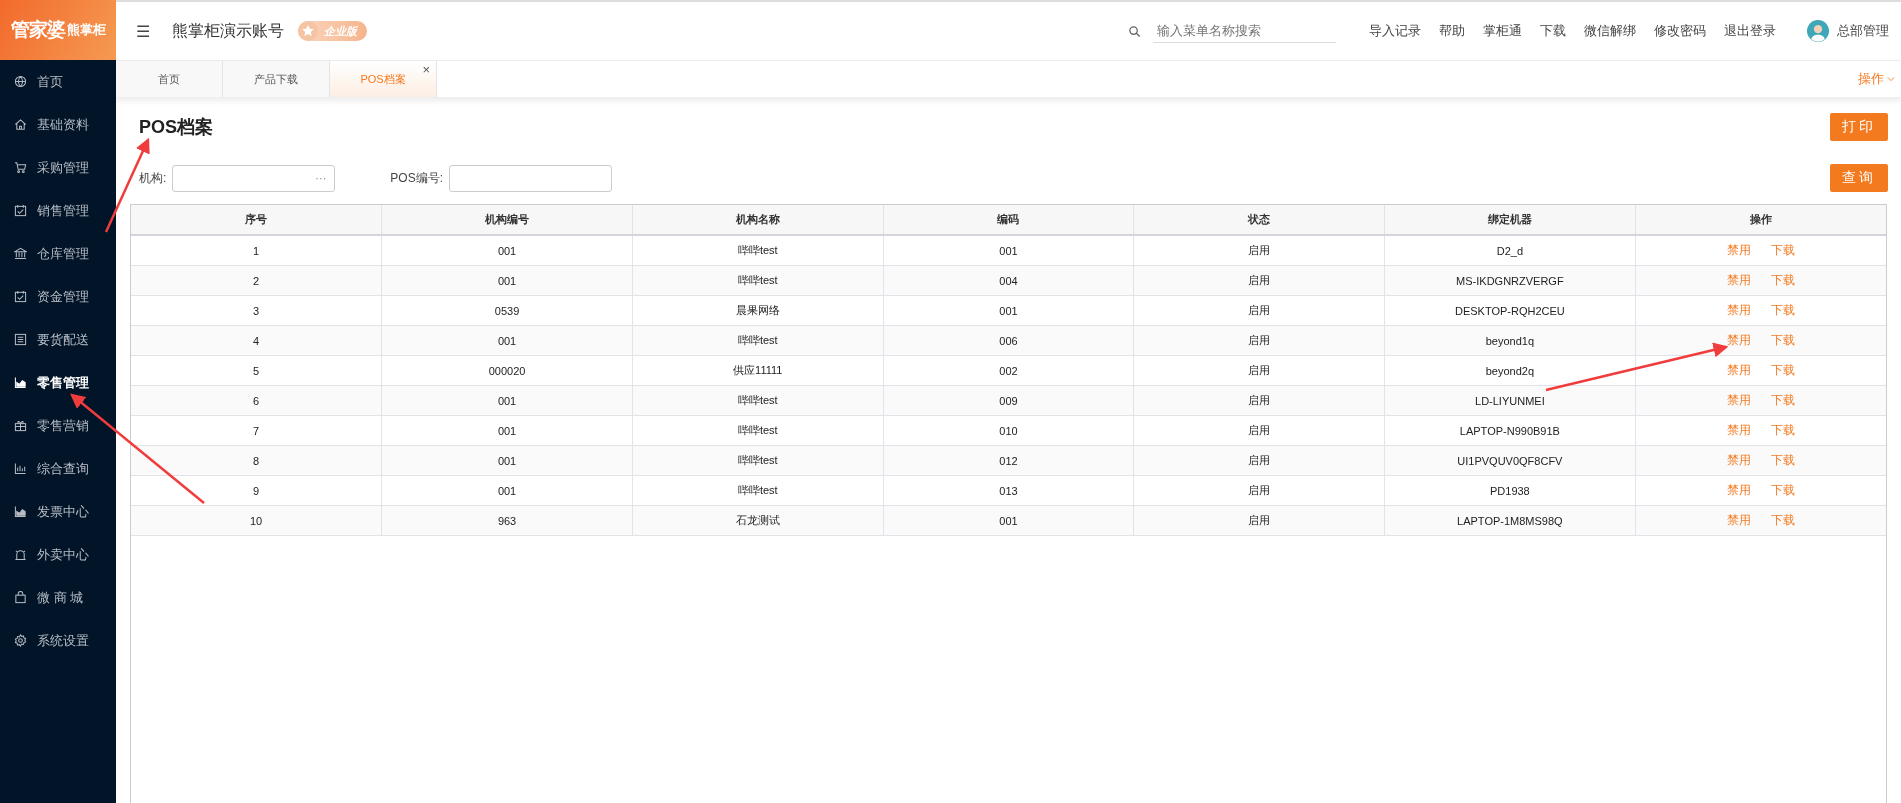 The image size is (1901, 803). What do you see at coordinates (20, 81) in the screenshot?
I see `globe-icon` at bounding box center [20, 81].